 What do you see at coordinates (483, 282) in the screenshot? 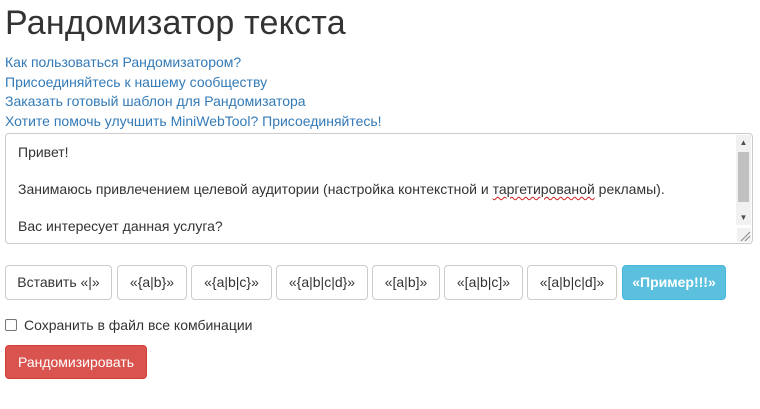
I see `insert-abc-brackets-button: «[a|b|c]»` at bounding box center [483, 282].